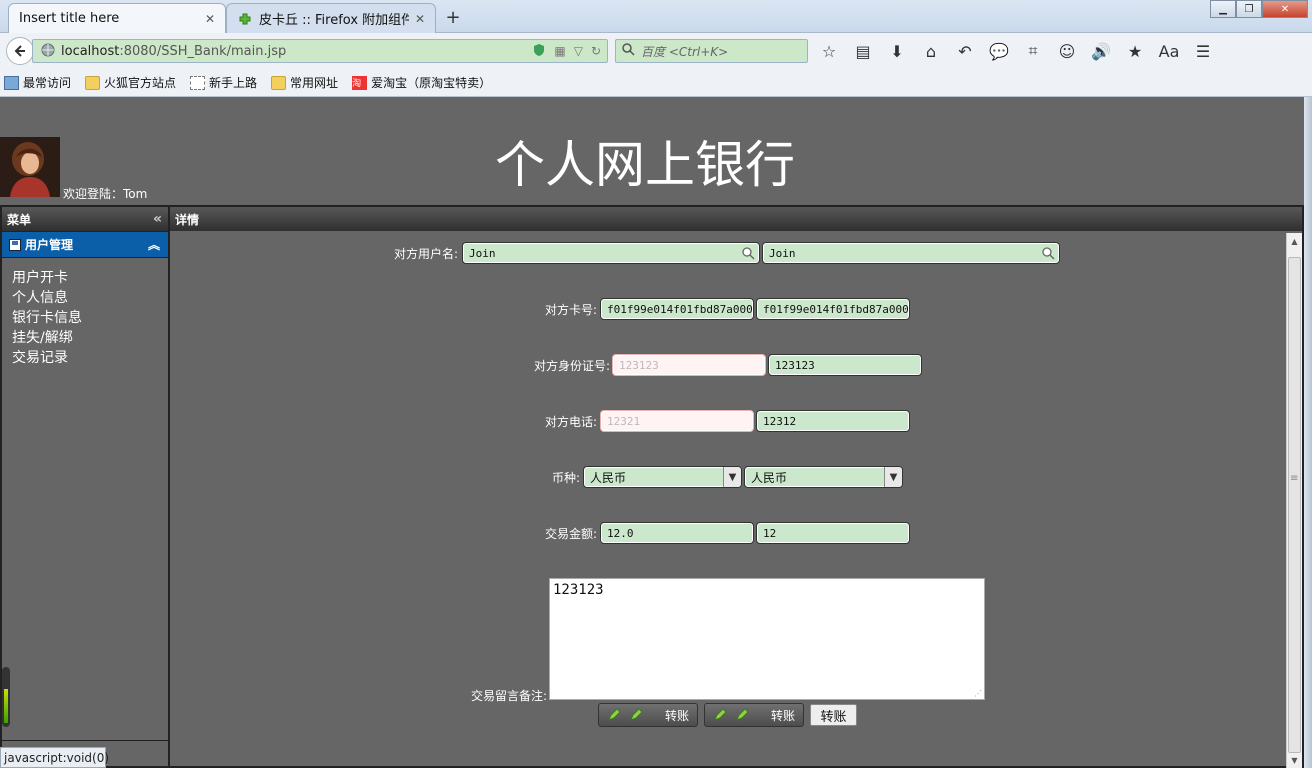 The height and width of the screenshot is (768, 1312). Describe the element at coordinates (49, 245) in the screenshot. I see `menu-group-label: 用户管理` at that location.